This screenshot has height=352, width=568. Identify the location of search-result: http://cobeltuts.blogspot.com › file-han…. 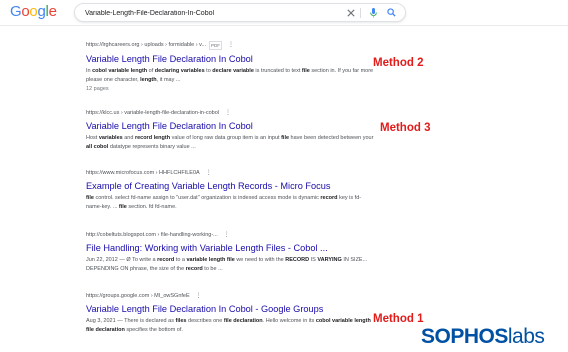
(231, 252).